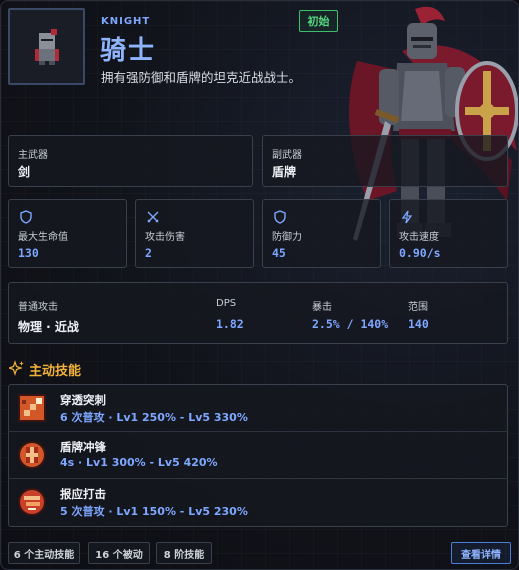  Describe the element at coordinates (194, 233) in the screenshot. I see `stat-attack-damage: 攻击伤害 2` at that location.